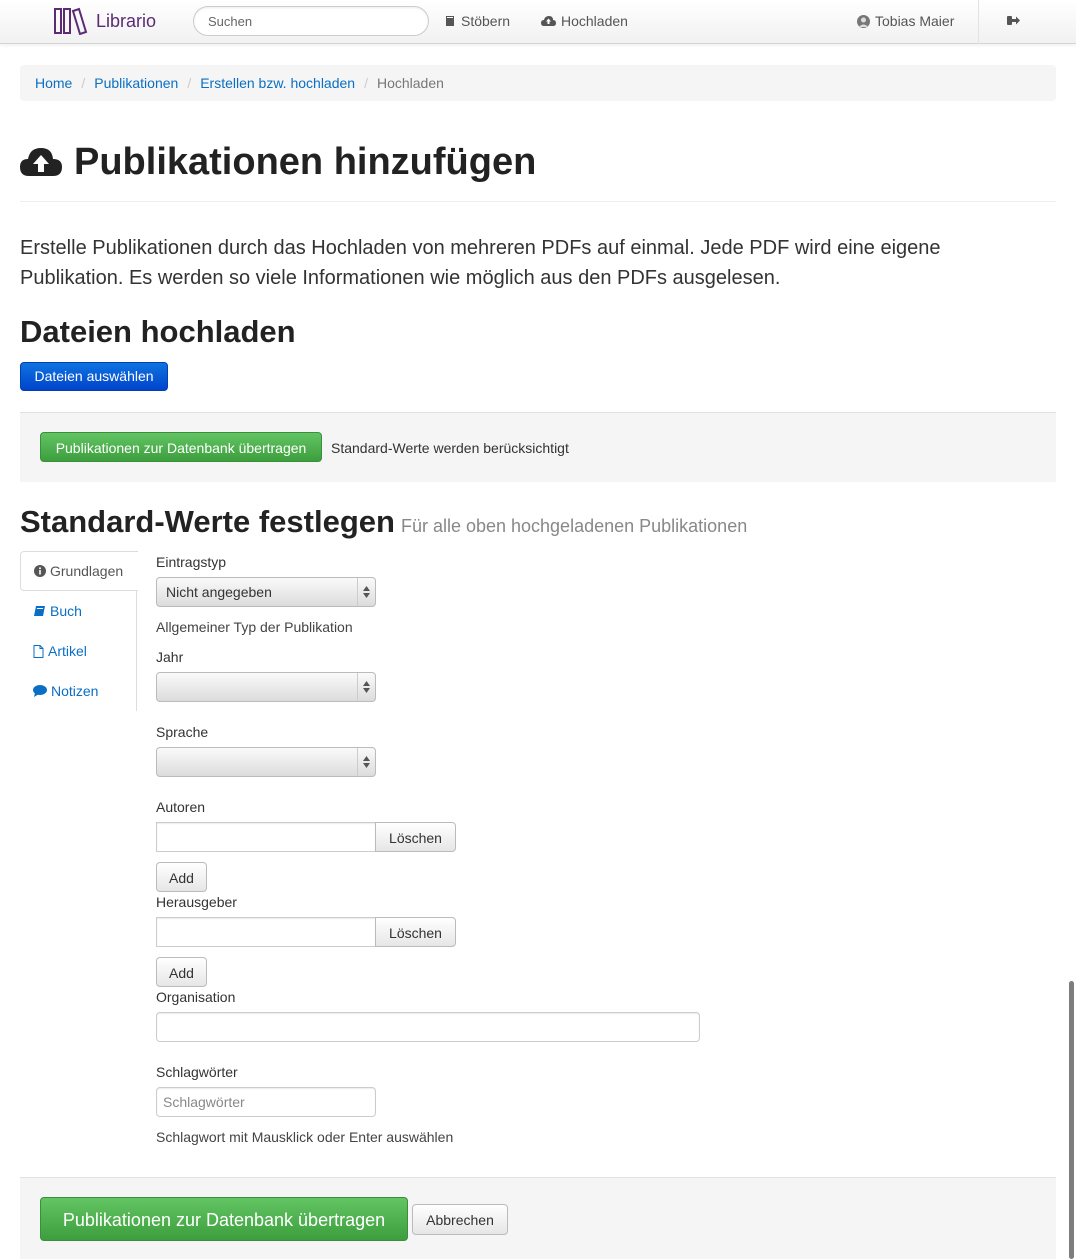 The width and height of the screenshot is (1076, 1259). Describe the element at coordinates (538, 171) in the screenshot. I see `page-header: Publikationen hinzufügen` at that location.